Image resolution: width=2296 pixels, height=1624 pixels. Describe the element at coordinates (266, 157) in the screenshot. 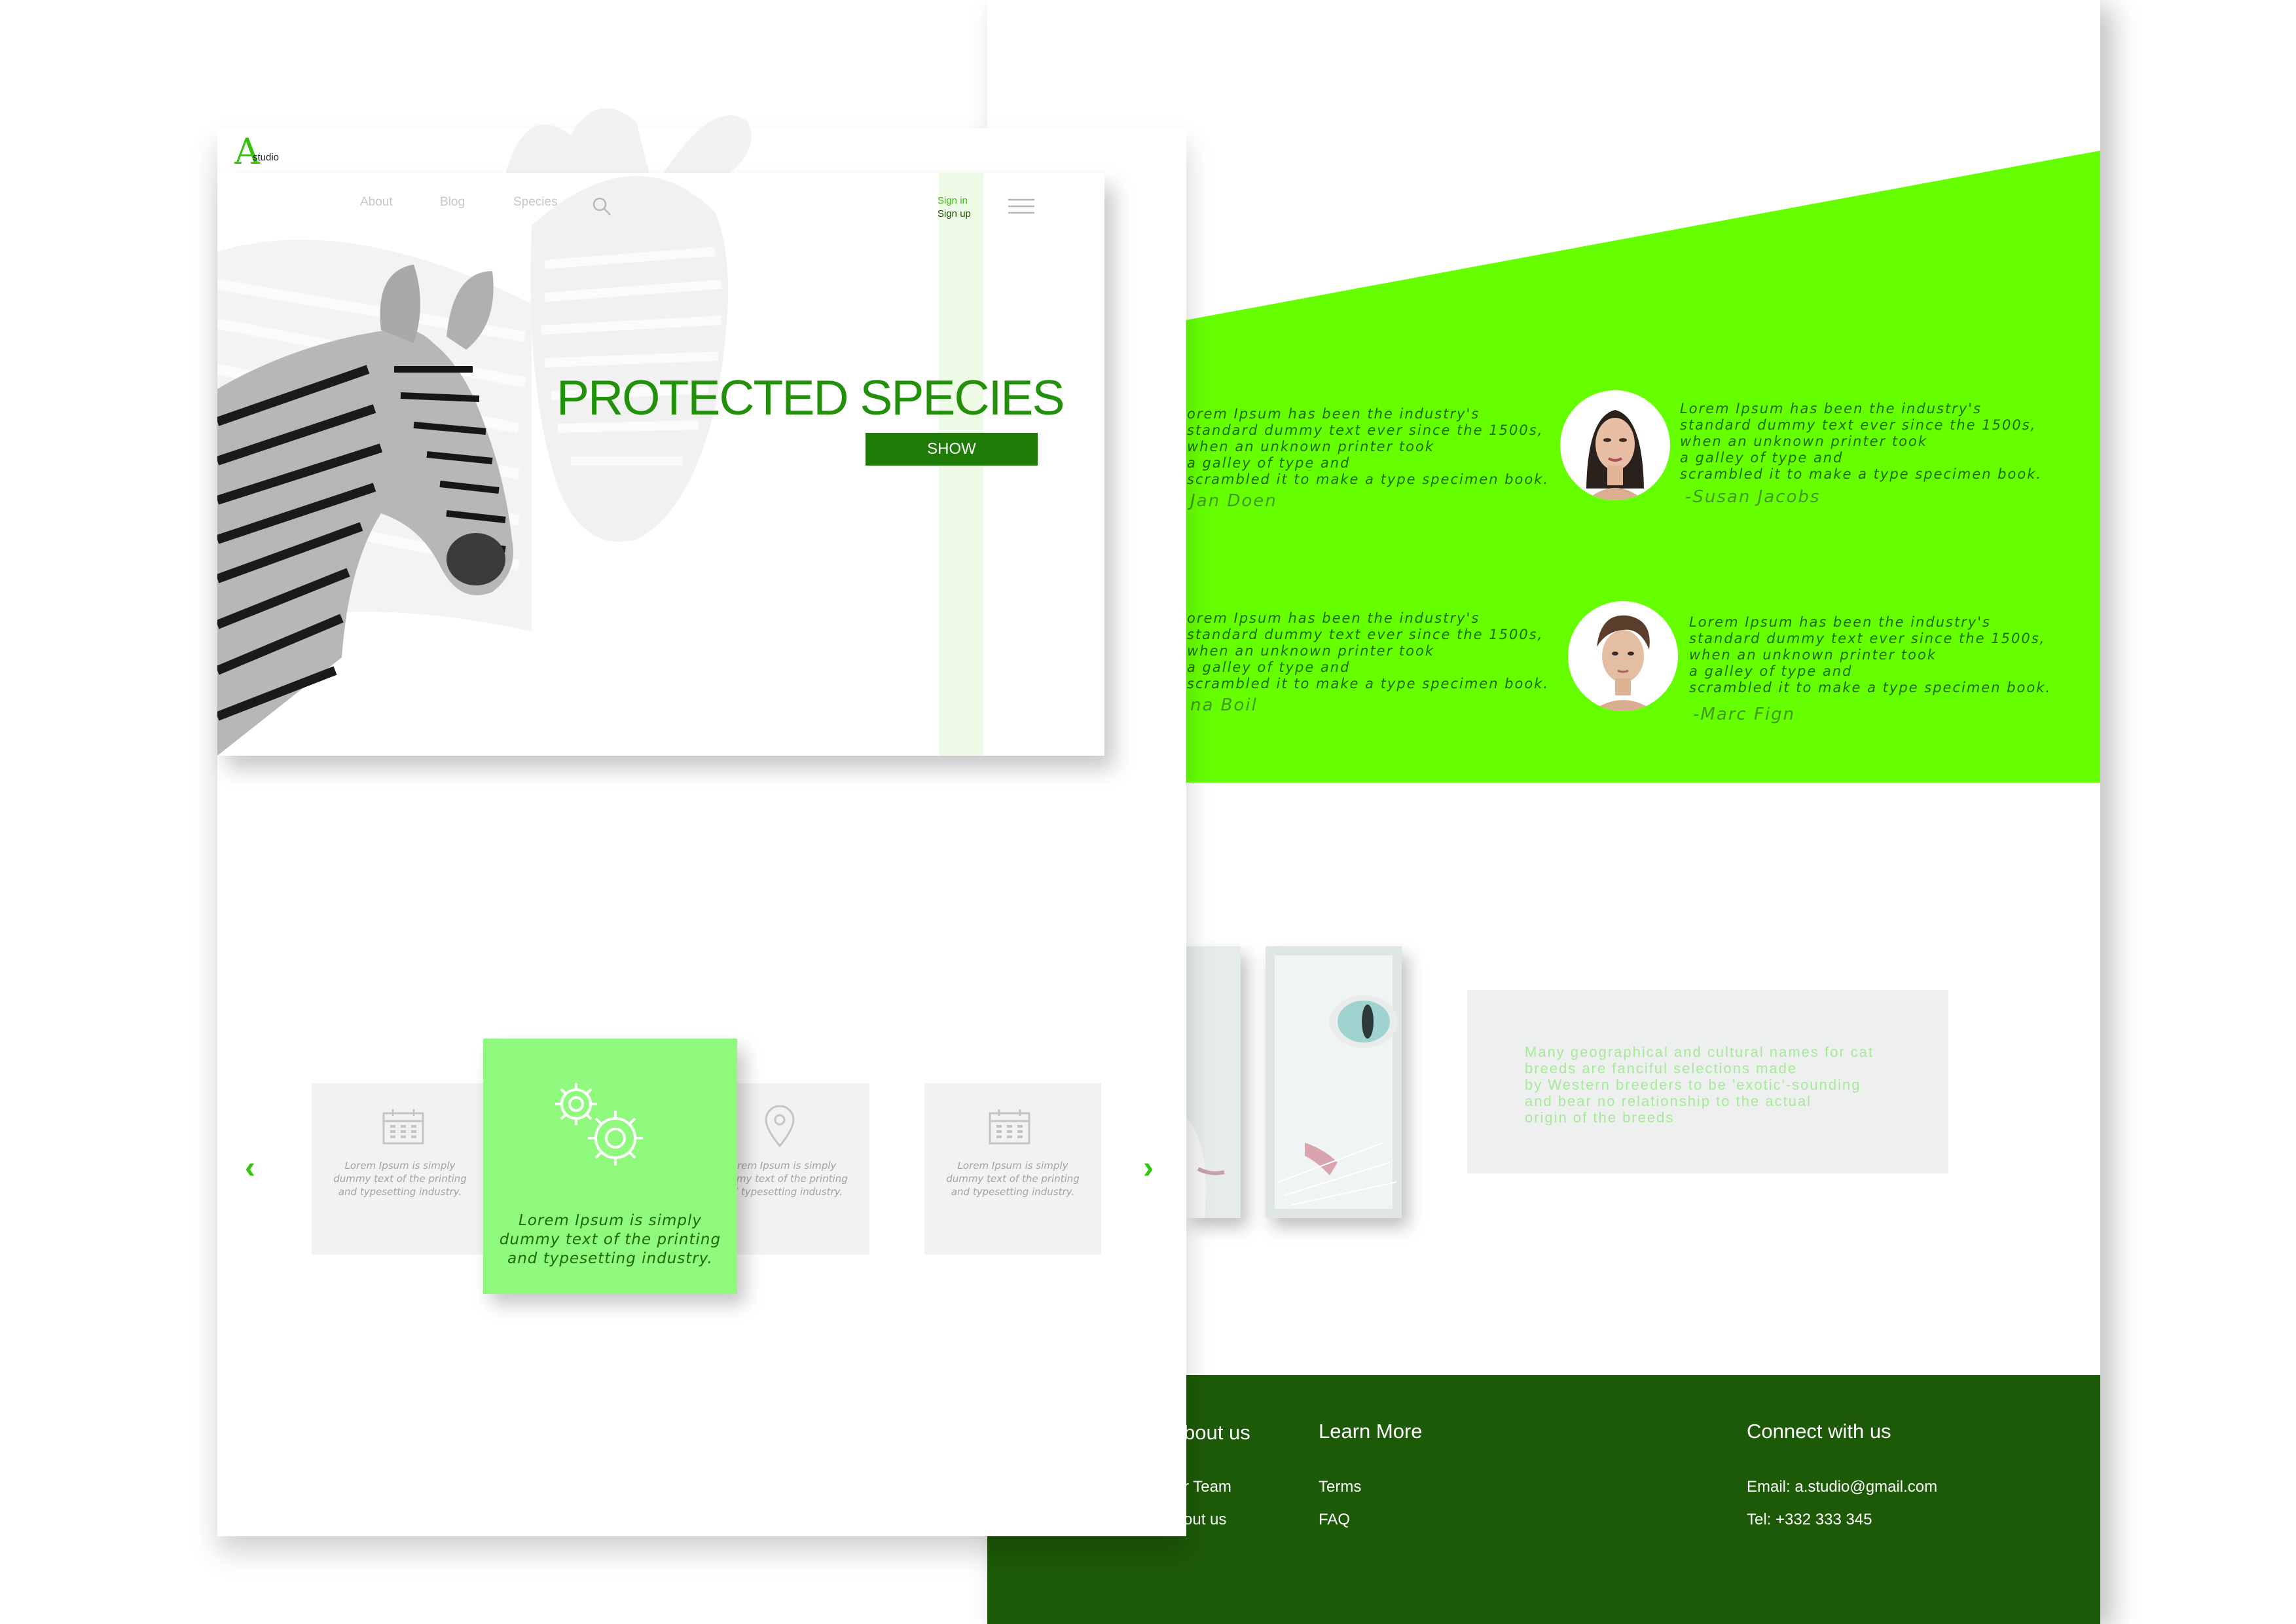

I see `logo-text: studio` at that location.